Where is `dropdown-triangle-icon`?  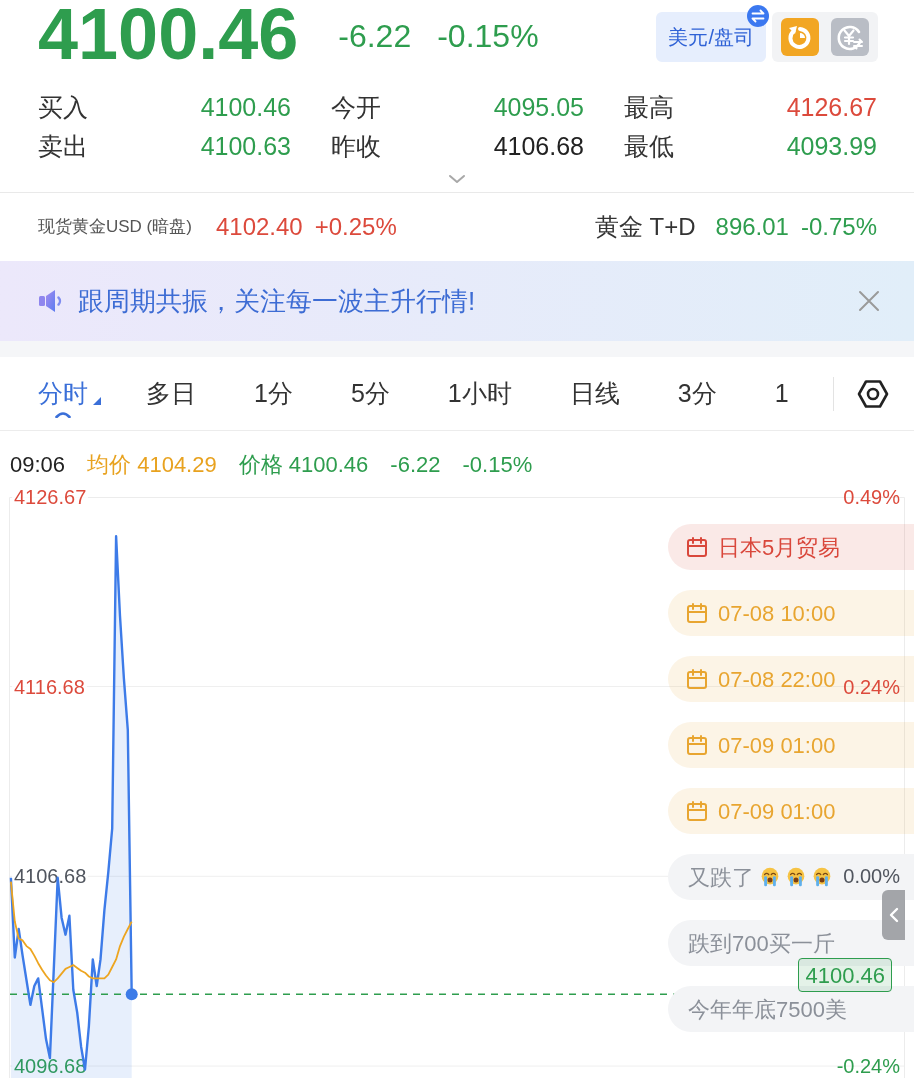 dropdown-triangle-icon is located at coordinates (97, 400).